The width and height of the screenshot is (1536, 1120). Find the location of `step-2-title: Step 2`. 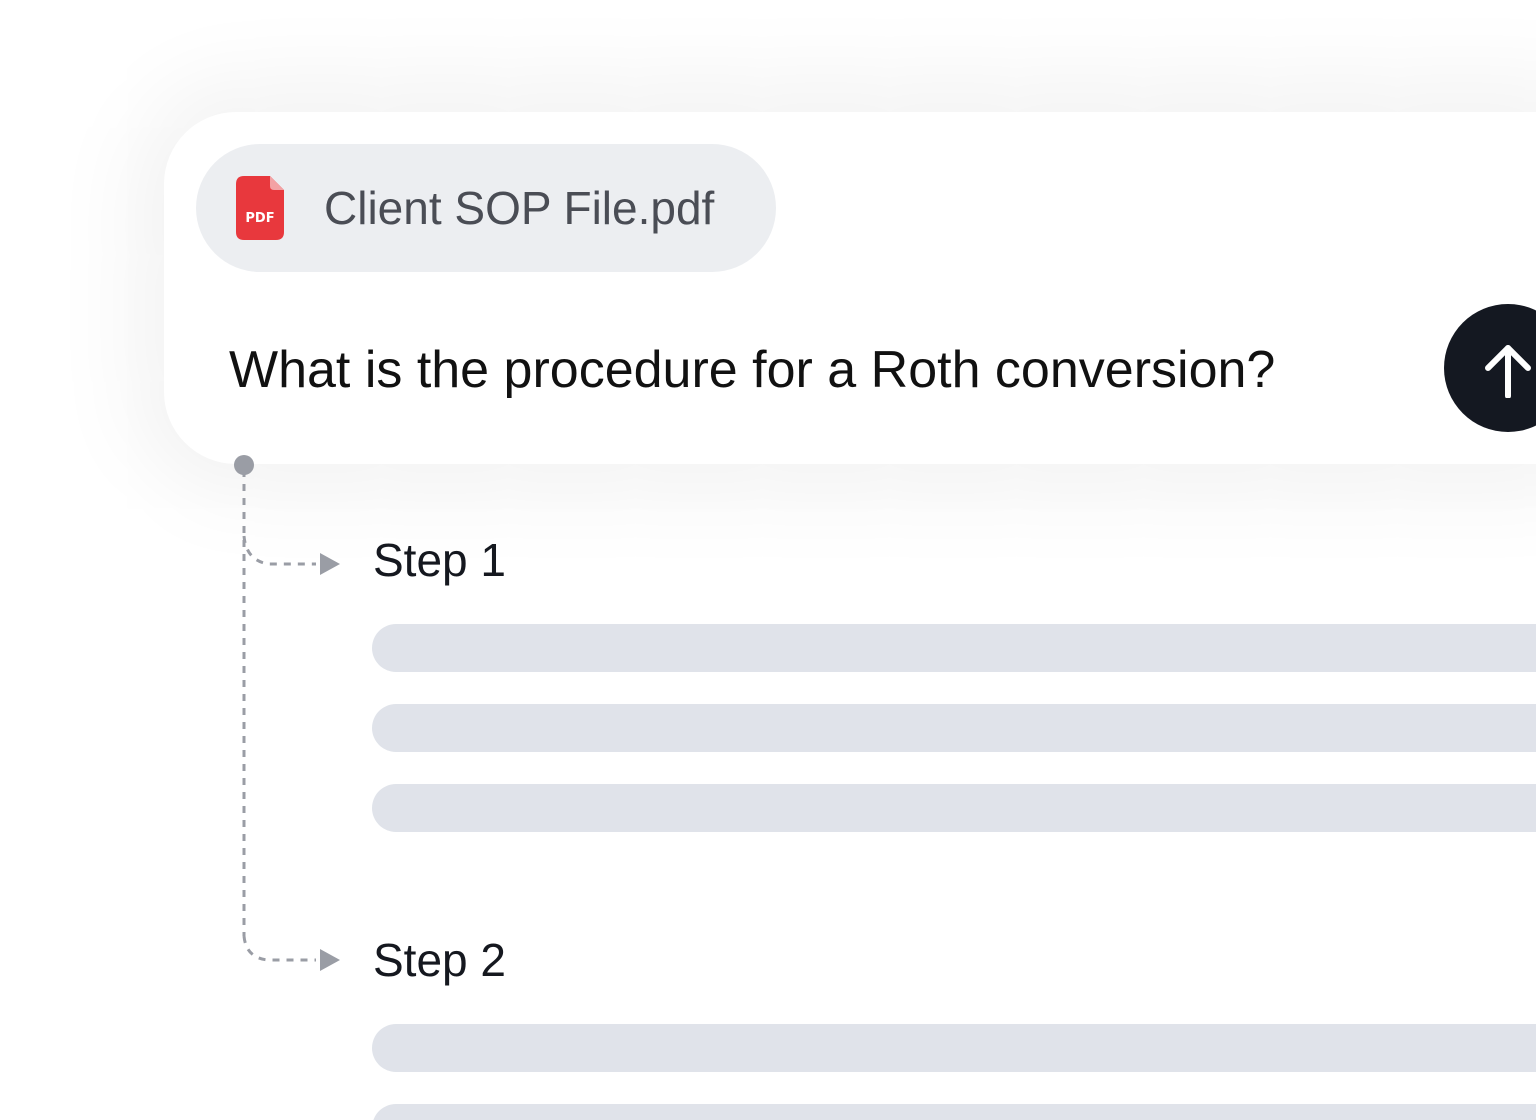

step-2-title: Step 2 is located at coordinates (439, 960).